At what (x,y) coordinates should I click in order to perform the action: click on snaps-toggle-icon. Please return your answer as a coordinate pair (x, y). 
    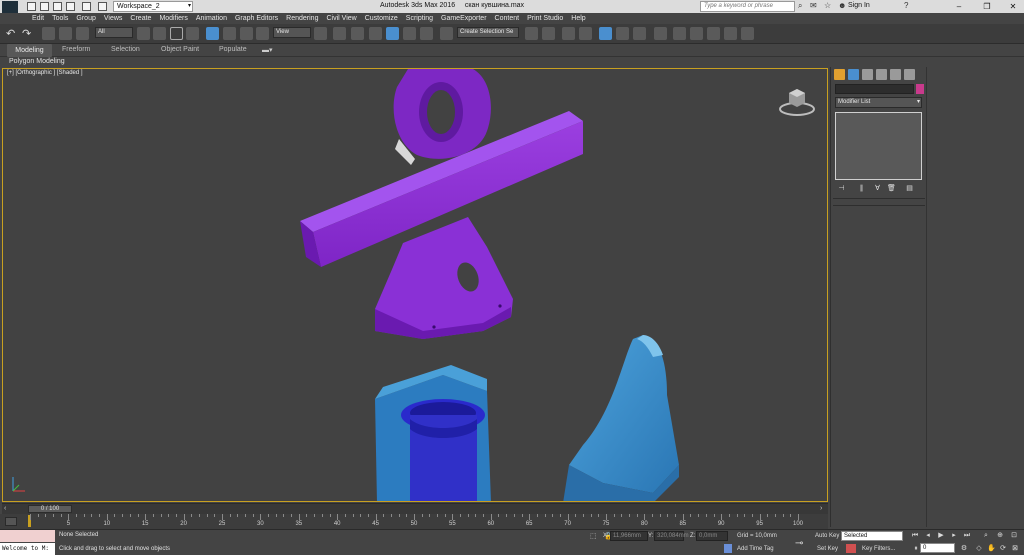
    Looking at the image, I should click on (375, 33).